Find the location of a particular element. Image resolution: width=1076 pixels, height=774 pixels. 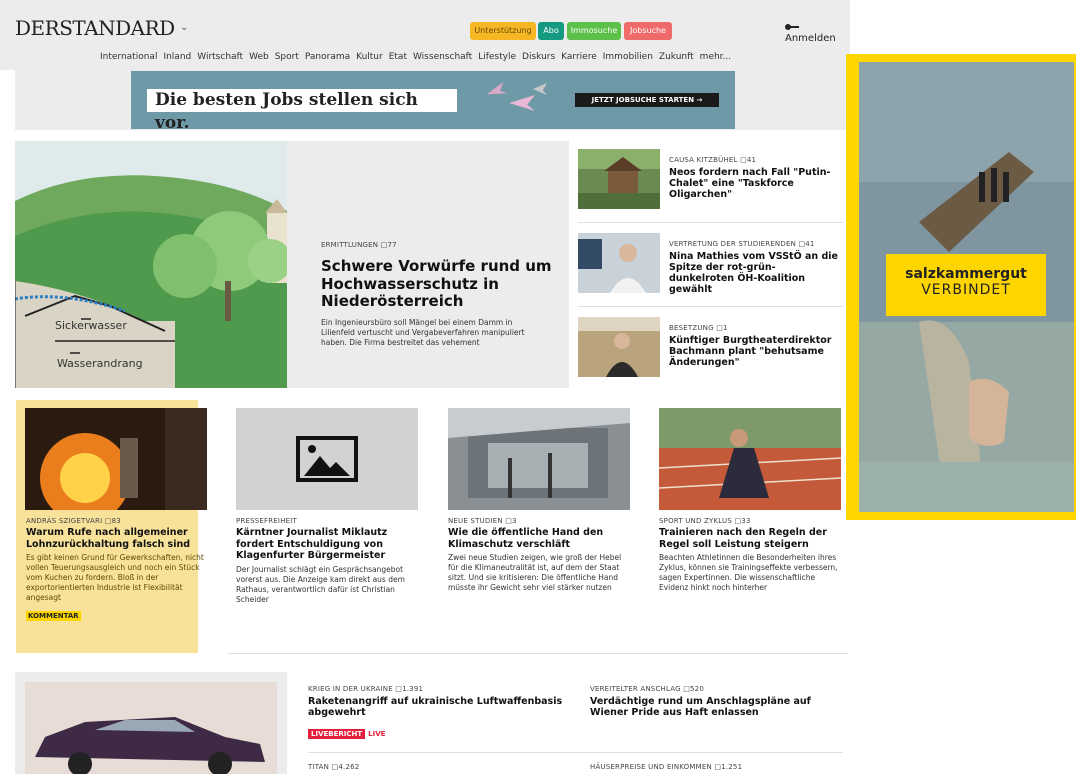

banner-headline: Die besten Jobs stellen sich vor. is located at coordinates (302, 111).